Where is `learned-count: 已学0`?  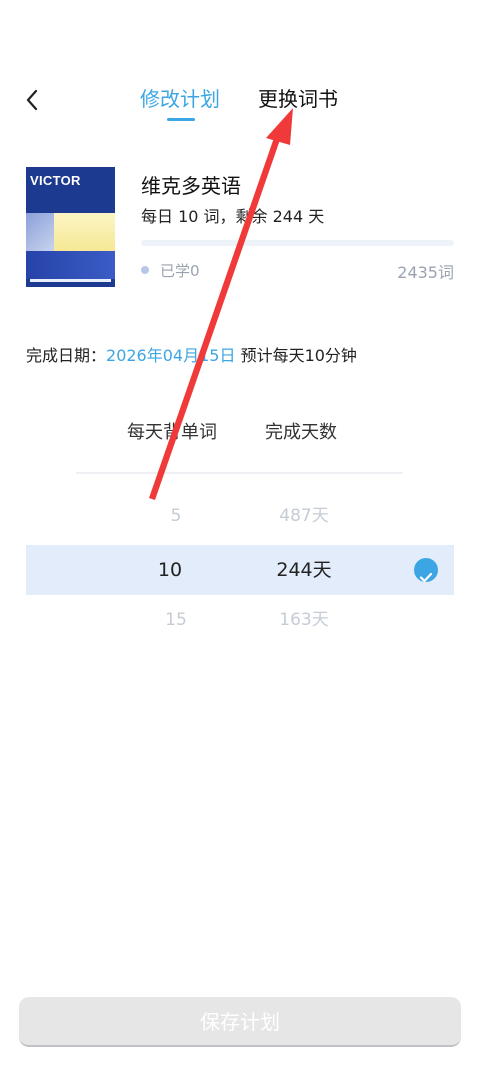
learned-count: 已学0 is located at coordinates (180, 271).